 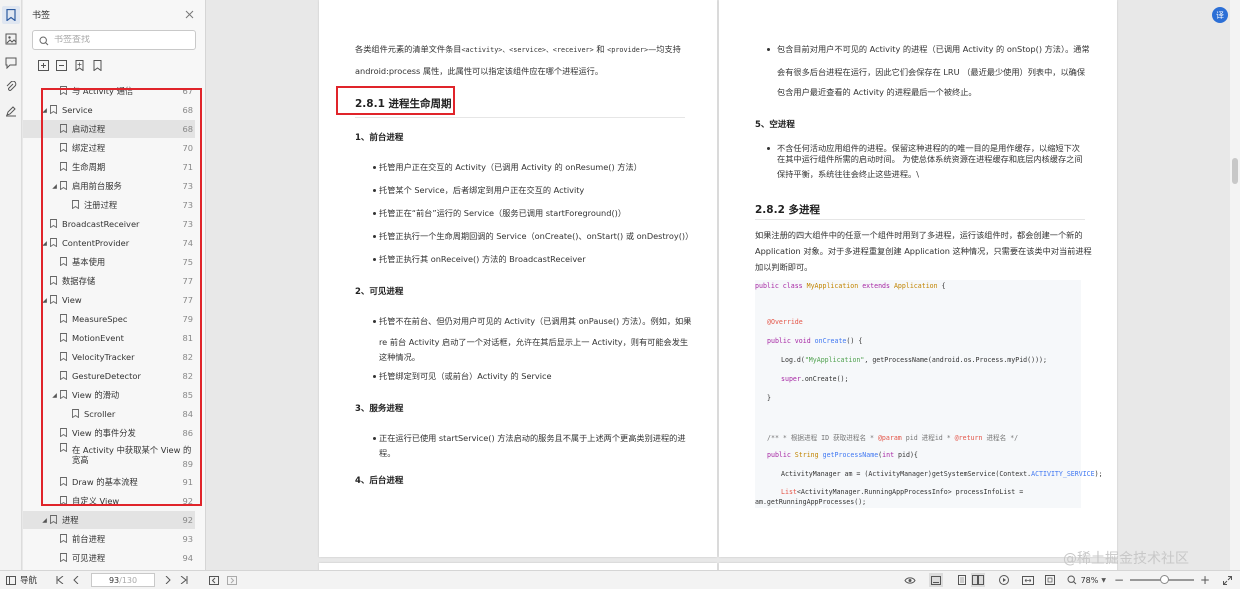 I want to click on vertical-scrollbar, so click(x=1235, y=285).